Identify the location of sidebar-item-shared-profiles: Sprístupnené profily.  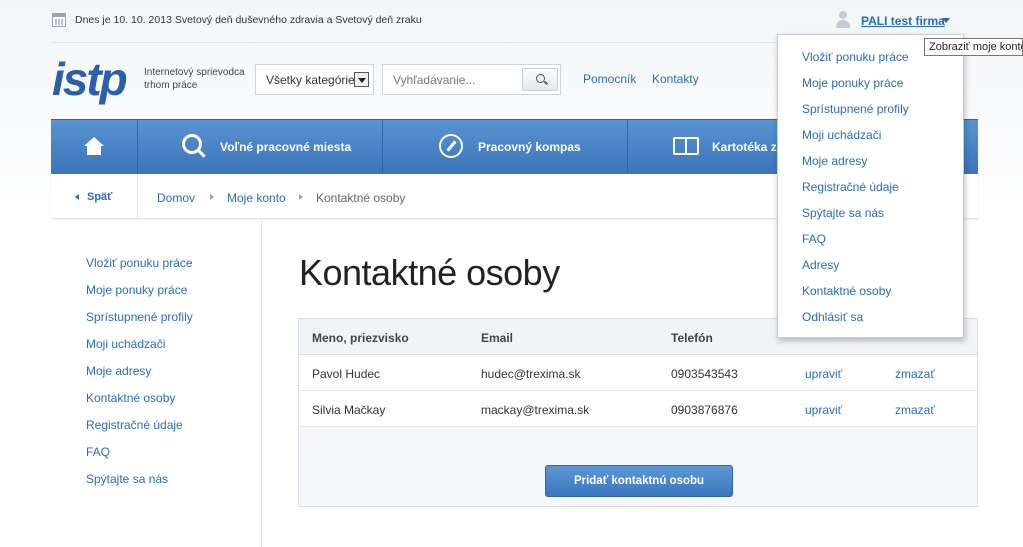
(139, 317).